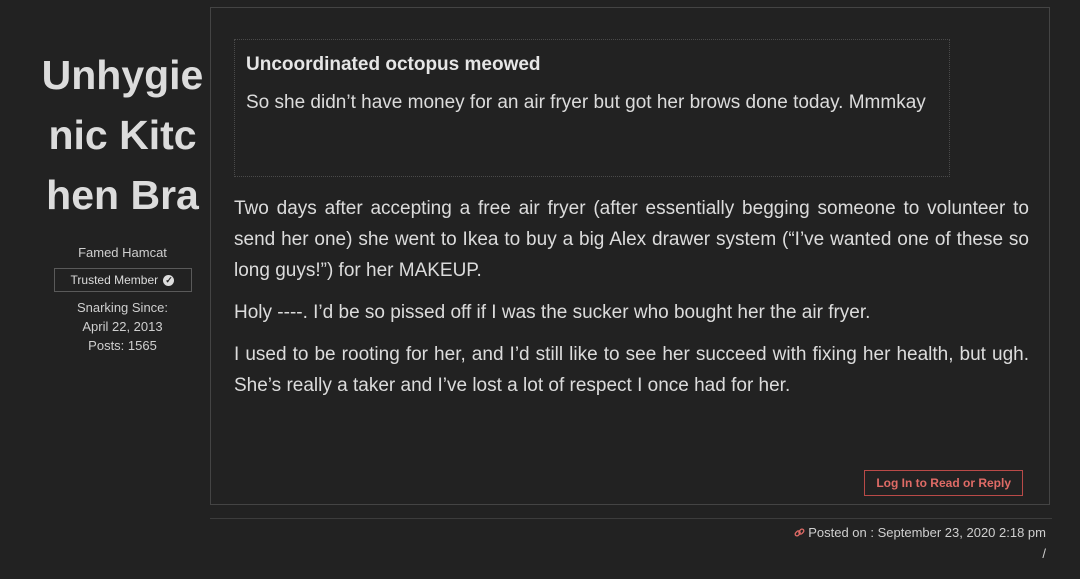 Image resolution: width=1080 pixels, height=579 pixels. What do you see at coordinates (801, 533) in the screenshot?
I see `link-icon` at bounding box center [801, 533].